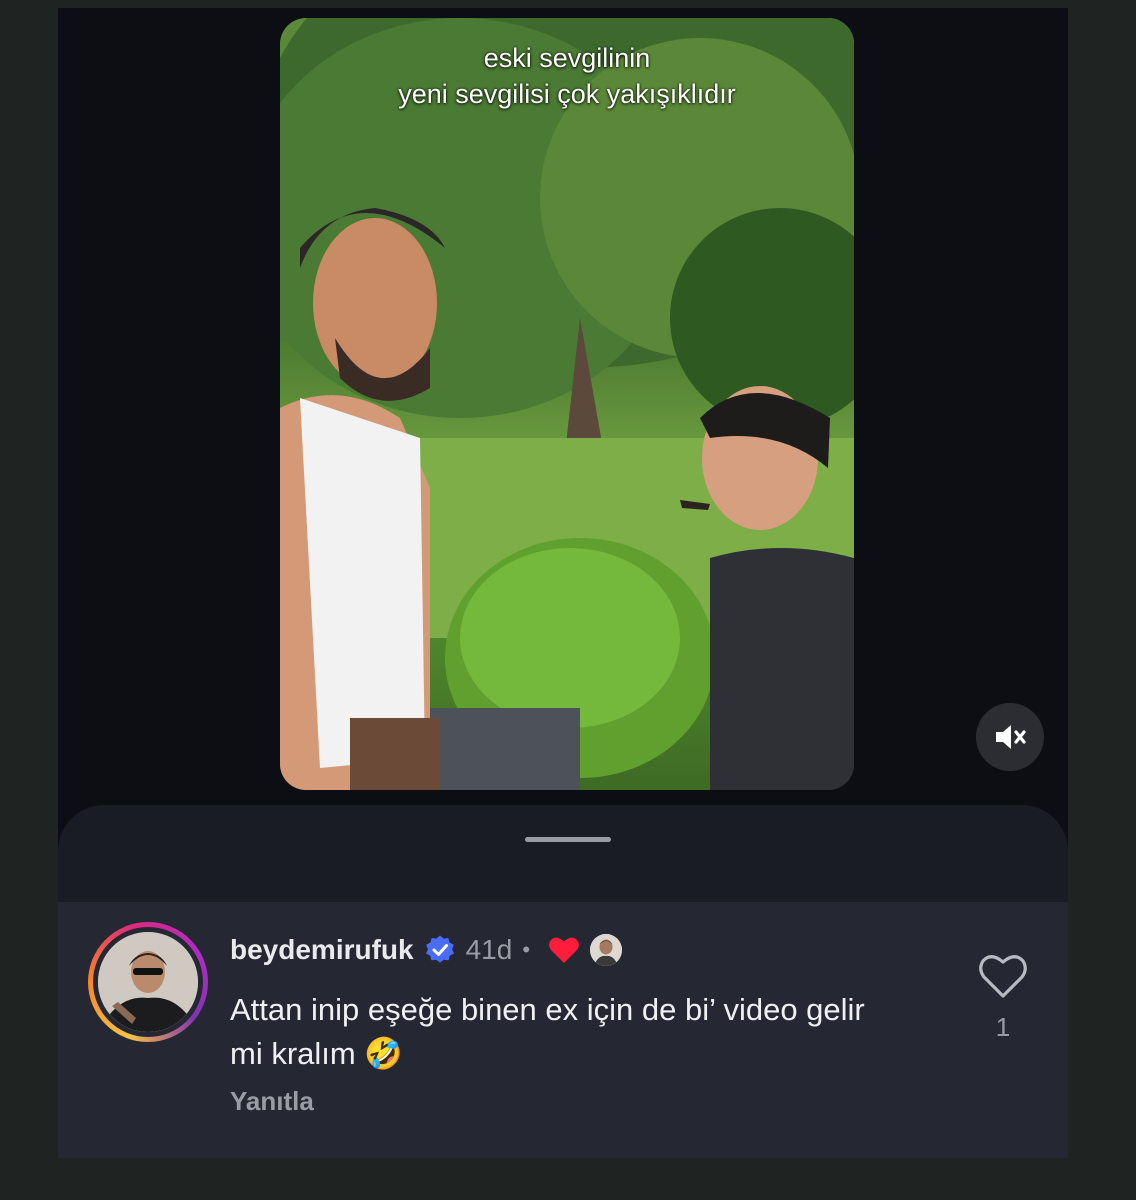 The image size is (1136, 1200). I want to click on mute-toggle-button, so click(1010, 737).